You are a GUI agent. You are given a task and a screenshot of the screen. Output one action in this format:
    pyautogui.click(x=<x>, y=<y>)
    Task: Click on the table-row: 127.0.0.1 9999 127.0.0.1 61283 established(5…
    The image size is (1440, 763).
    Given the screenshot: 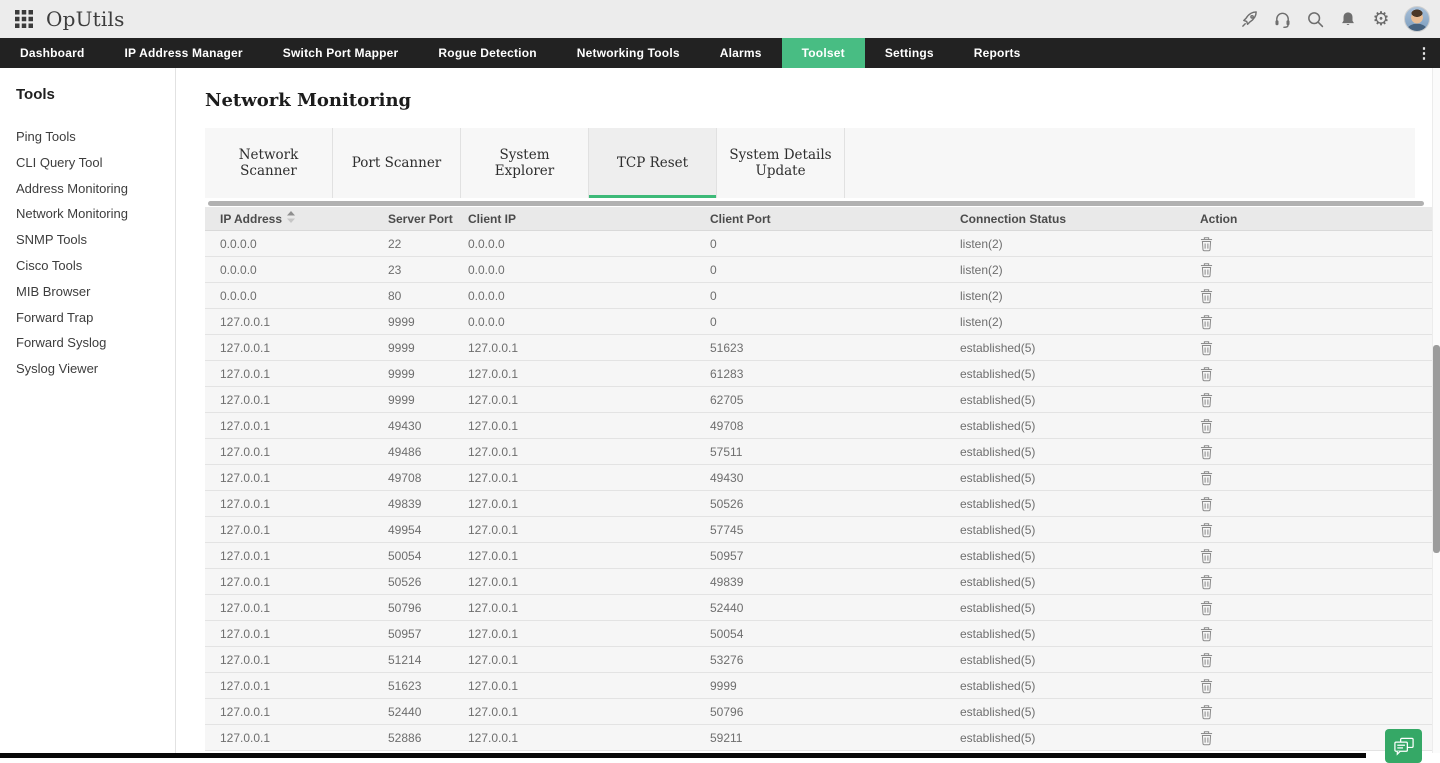 What is the action you would take?
    pyautogui.click(x=818, y=374)
    